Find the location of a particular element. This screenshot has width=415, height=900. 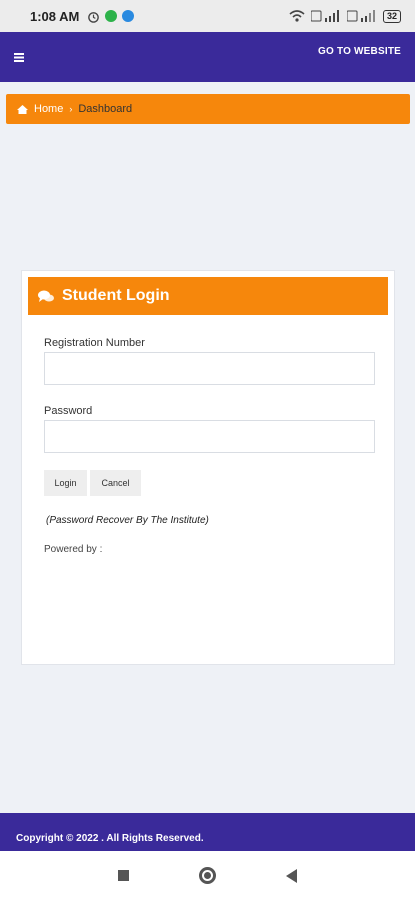

status-time: 1:08 AM is located at coordinates (55, 16).